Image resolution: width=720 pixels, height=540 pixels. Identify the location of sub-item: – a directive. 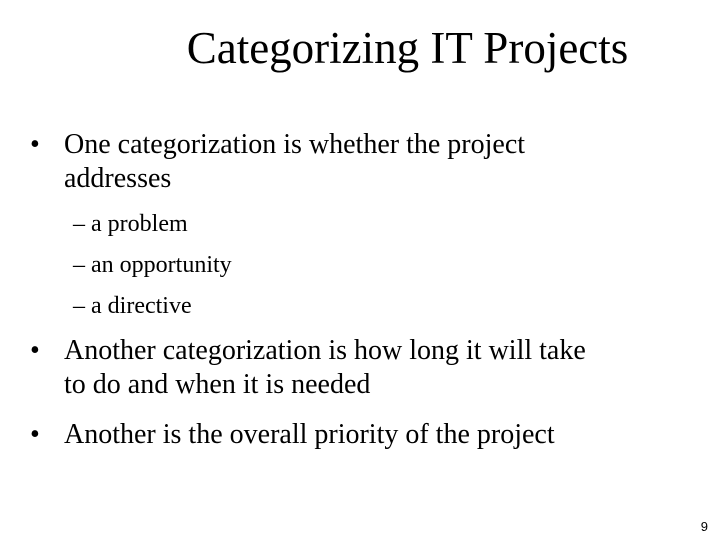
(132, 306).